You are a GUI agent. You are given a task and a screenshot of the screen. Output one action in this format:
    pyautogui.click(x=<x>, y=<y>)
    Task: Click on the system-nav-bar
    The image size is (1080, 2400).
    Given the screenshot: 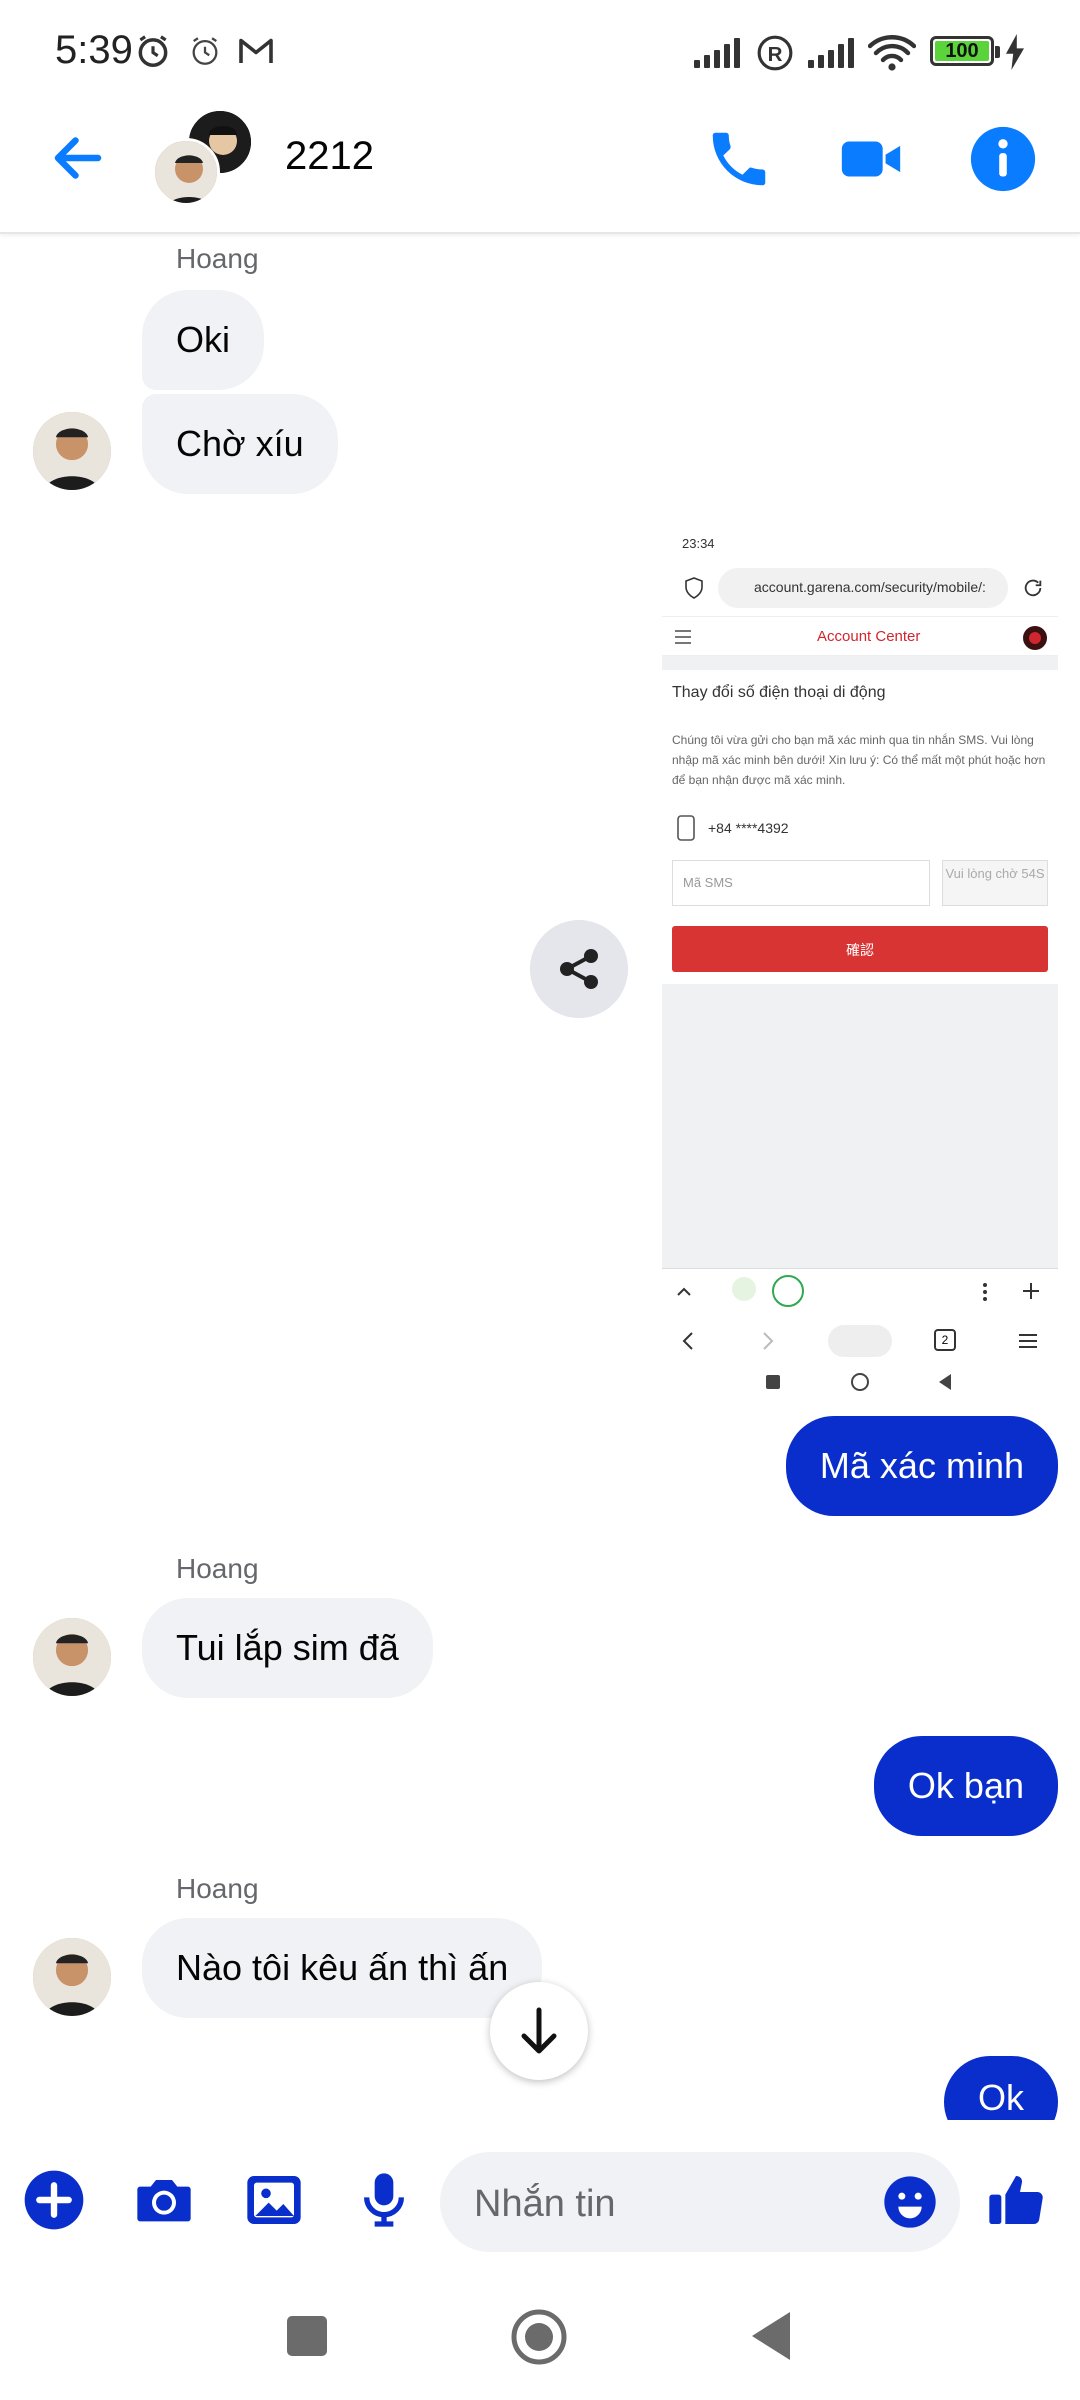 What is the action you would take?
    pyautogui.click(x=540, y=2340)
    